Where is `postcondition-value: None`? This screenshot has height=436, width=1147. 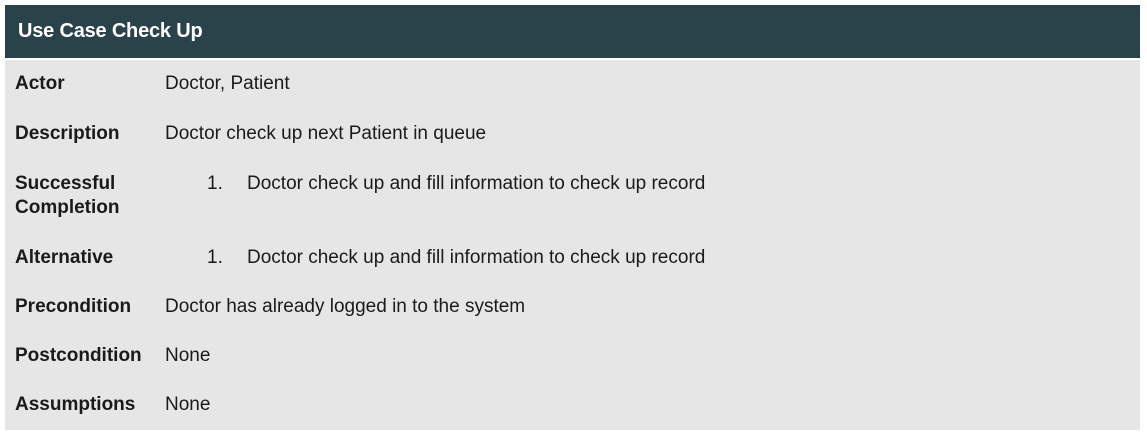 postcondition-value: None is located at coordinates (188, 355).